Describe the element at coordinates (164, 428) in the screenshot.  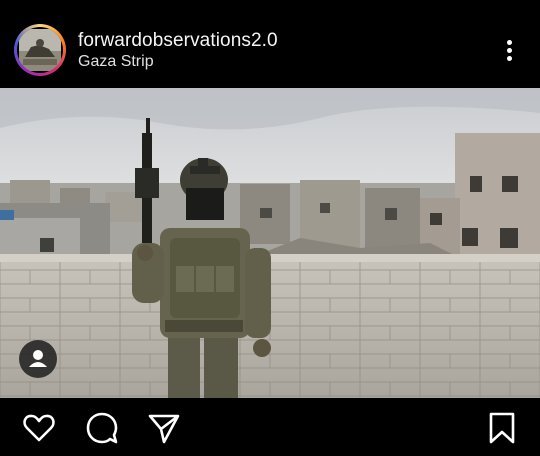
I see `paper-plane-icon` at that location.